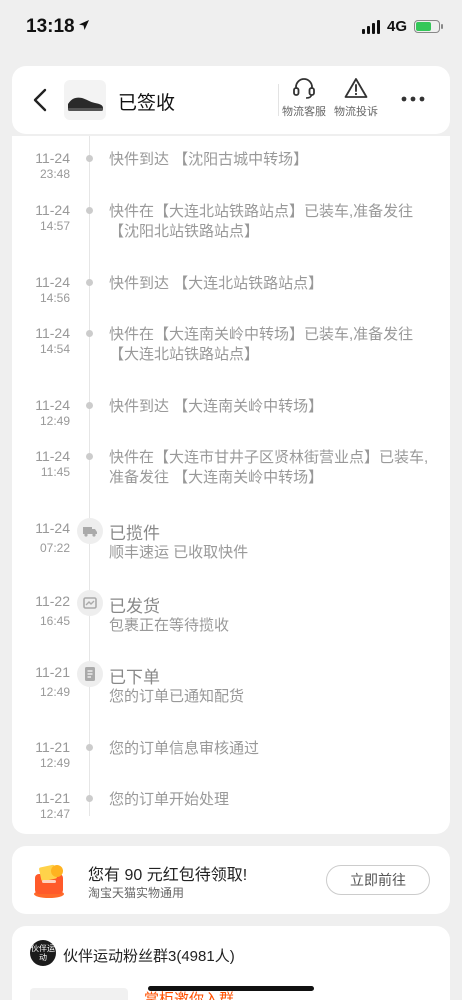  I want to click on promo-title: 您有 90 元红包待领取!, so click(168, 875).